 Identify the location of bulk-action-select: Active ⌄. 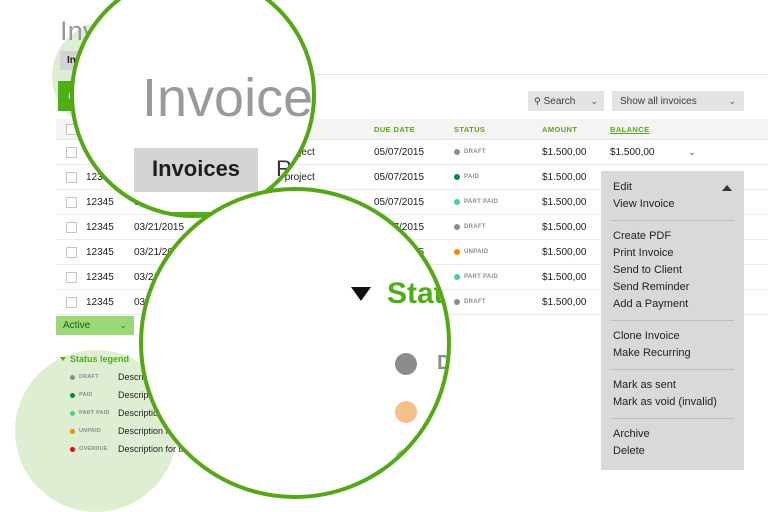
(95, 325).